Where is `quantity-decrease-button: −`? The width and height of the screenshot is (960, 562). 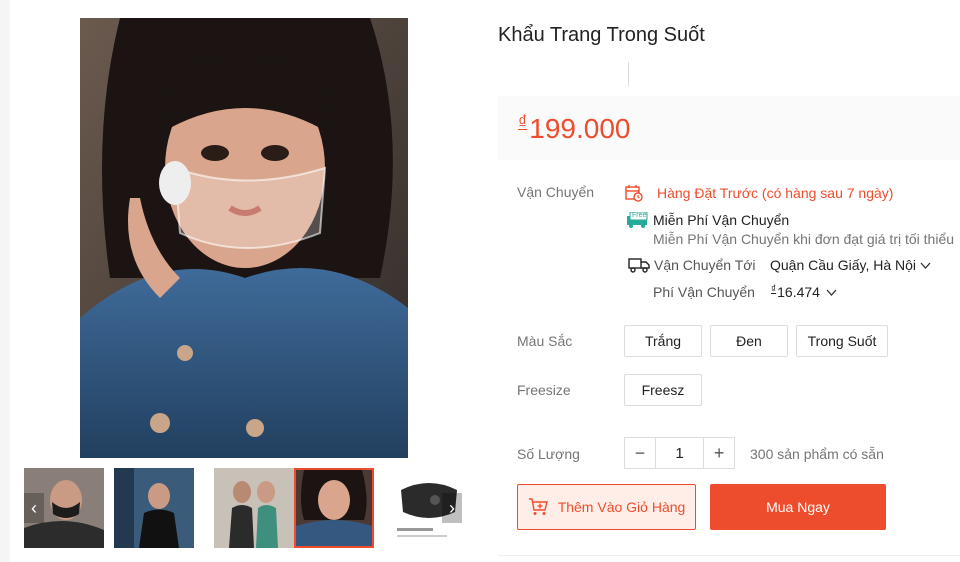 quantity-decrease-button: − is located at coordinates (640, 453).